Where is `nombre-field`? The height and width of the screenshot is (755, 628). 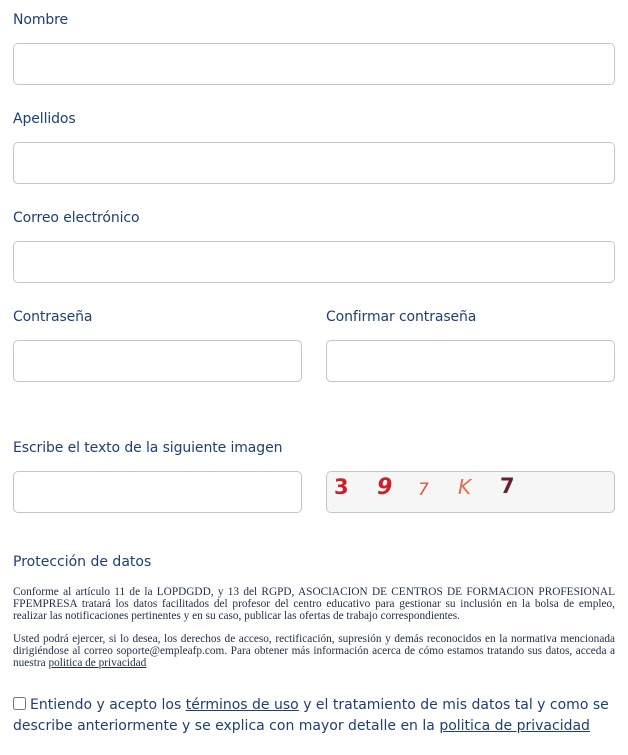
nombre-field is located at coordinates (314, 64).